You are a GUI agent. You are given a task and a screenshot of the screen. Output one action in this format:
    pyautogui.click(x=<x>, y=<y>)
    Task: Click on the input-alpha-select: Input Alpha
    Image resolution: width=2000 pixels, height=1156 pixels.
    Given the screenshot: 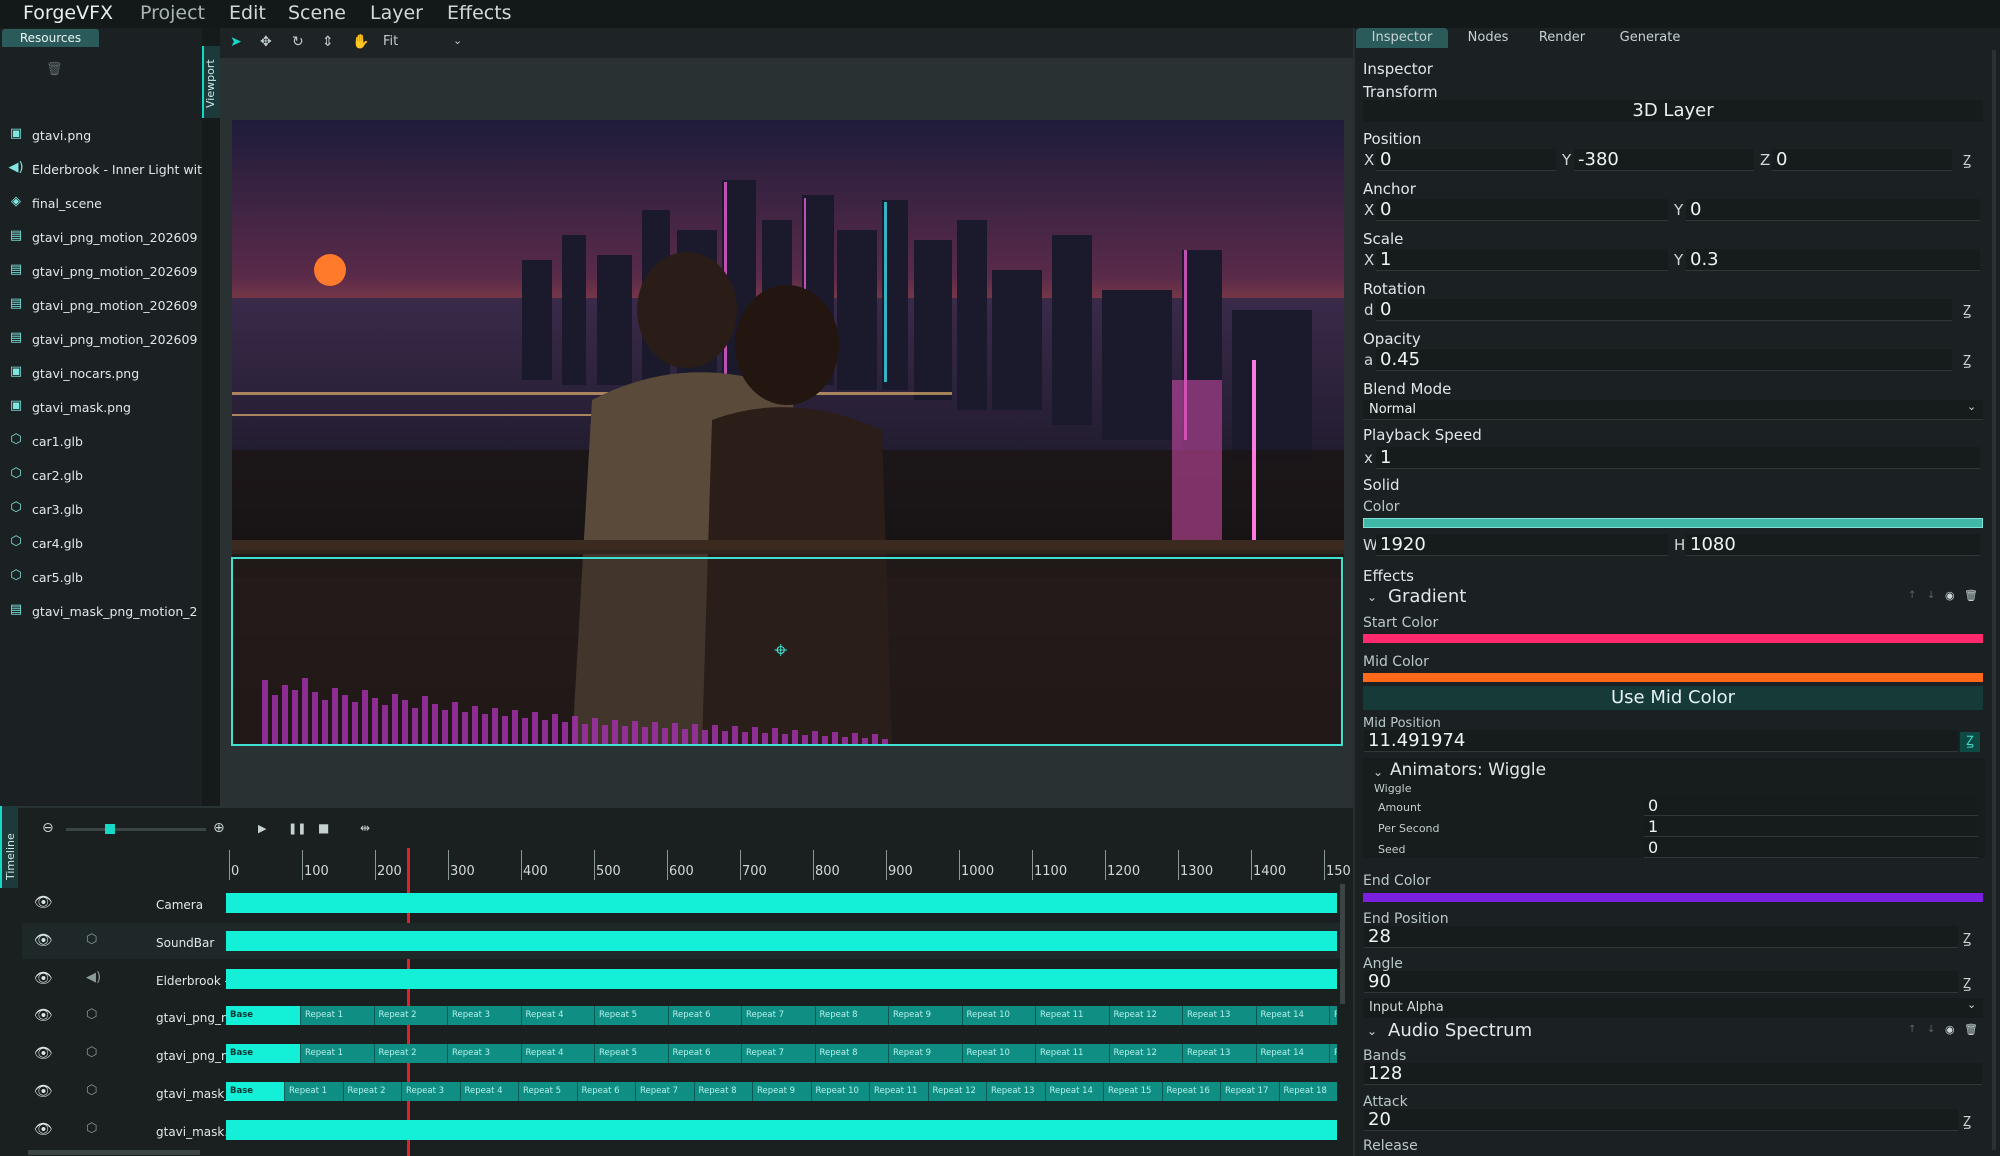 What is the action you would take?
    pyautogui.click(x=1673, y=1008)
    